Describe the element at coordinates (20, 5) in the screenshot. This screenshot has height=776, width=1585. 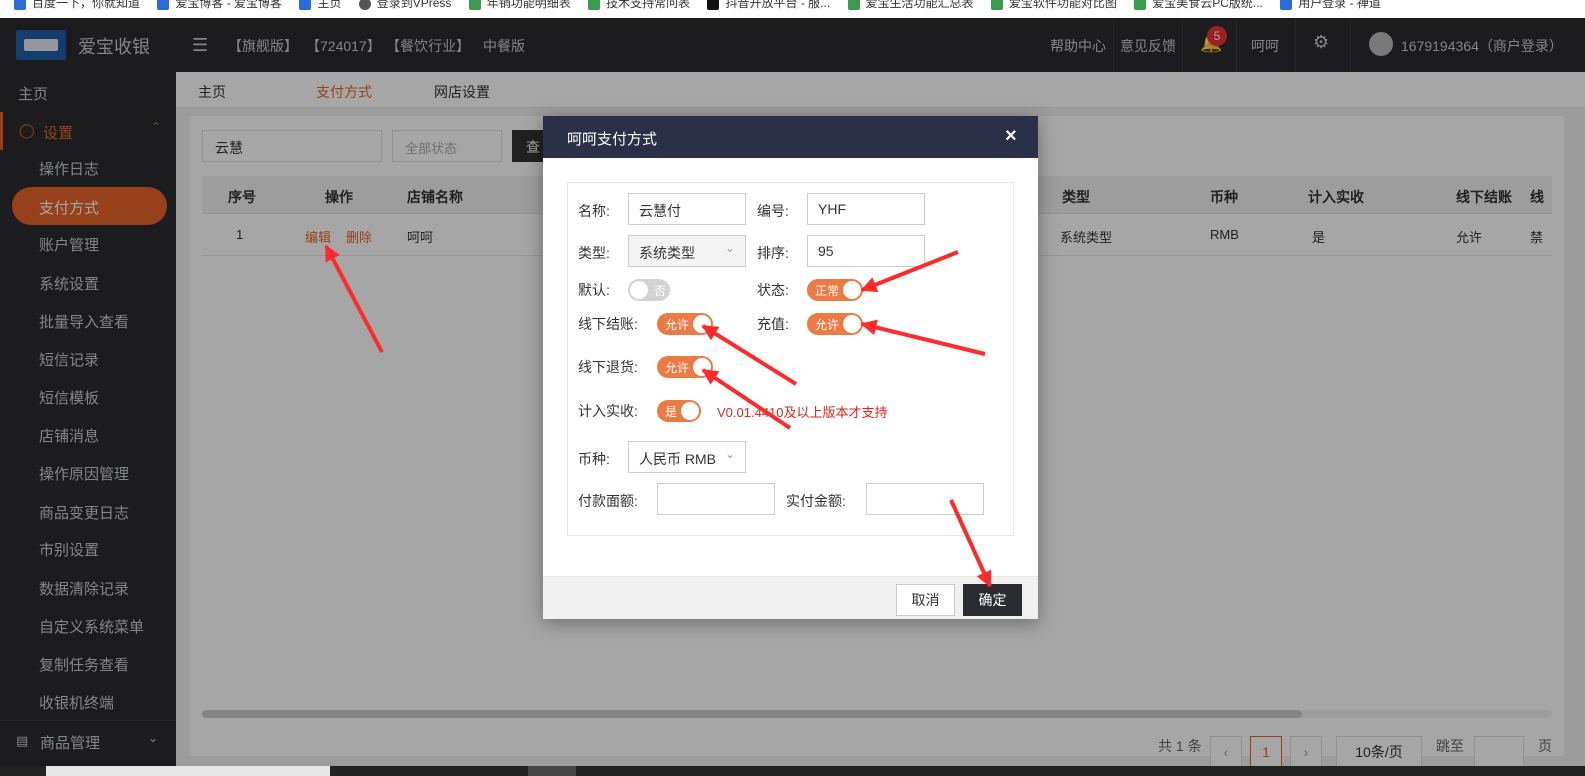
I see `baidu-icon` at that location.